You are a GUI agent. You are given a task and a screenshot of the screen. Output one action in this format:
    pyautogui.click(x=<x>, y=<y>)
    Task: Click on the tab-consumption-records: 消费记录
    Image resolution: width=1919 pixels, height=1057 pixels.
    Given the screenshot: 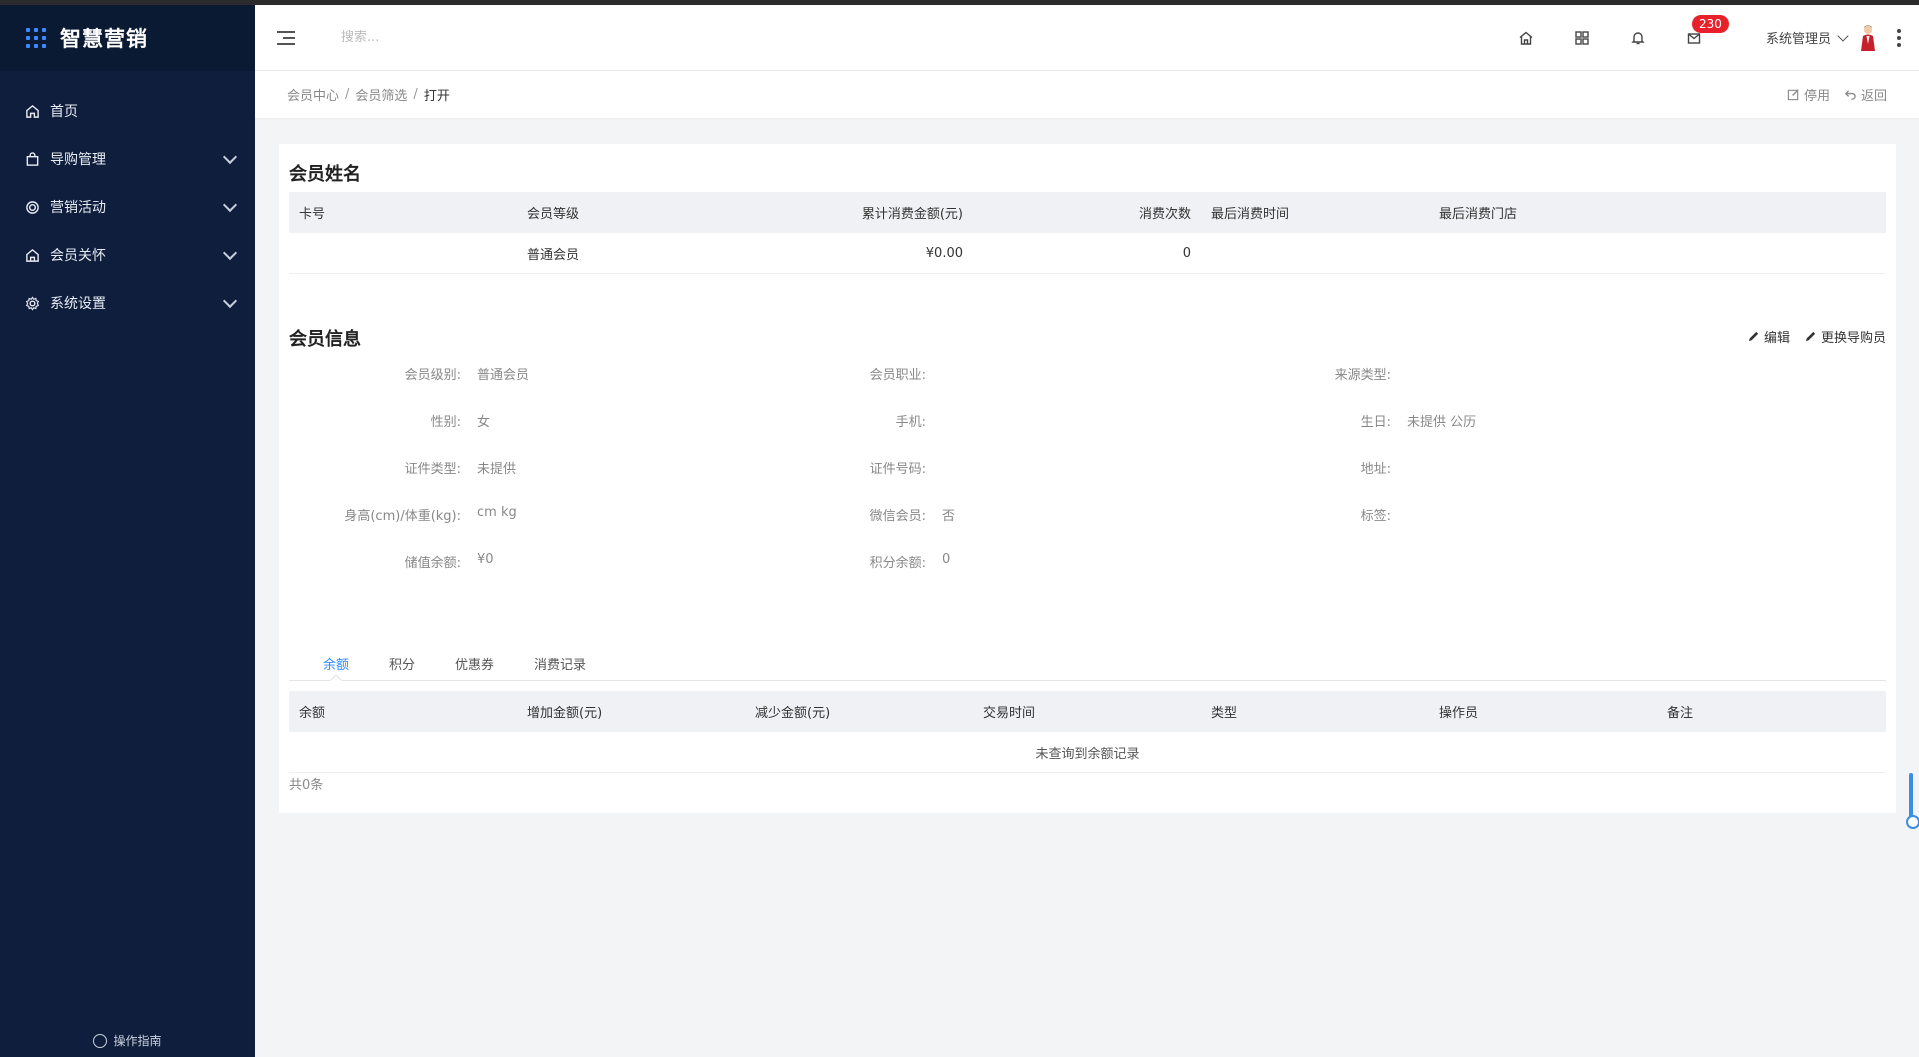 What is the action you would take?
    pyautogui.click(x=560, y=662)
    